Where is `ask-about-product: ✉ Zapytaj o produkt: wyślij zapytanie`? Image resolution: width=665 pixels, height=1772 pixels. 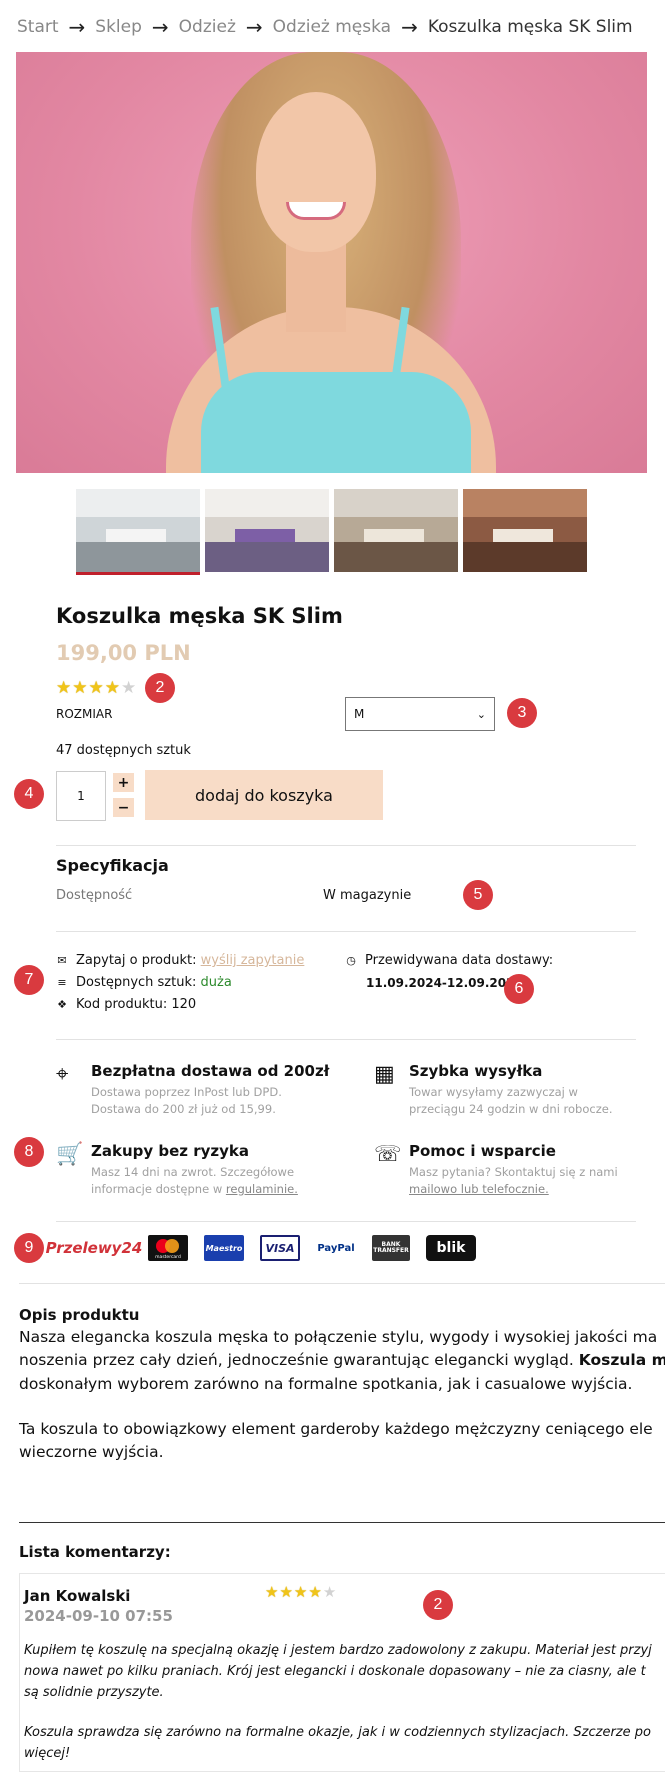
ask-about-product: ✉ Zapytaj o produkt: wyślij zapytanie is located at coordinates (180, 960).